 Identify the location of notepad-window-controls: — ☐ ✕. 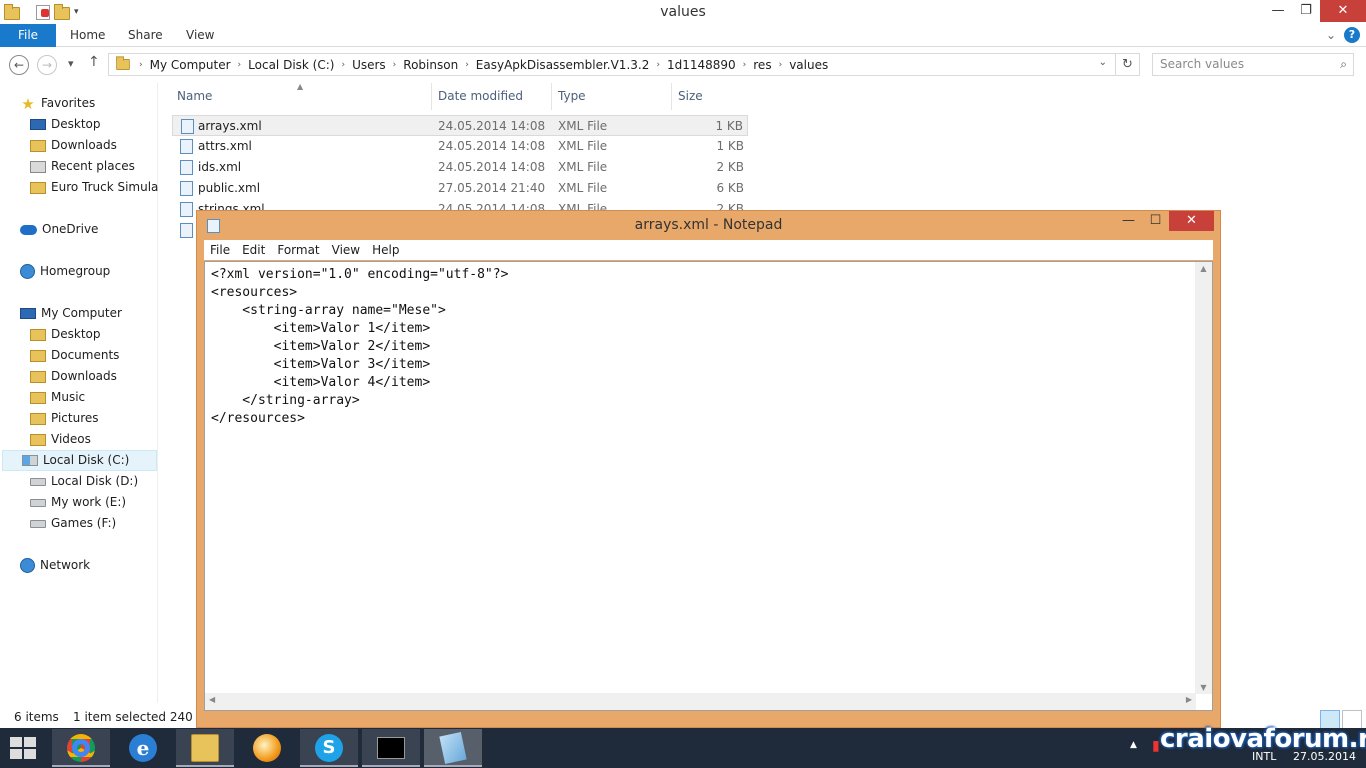
(1164, 221).